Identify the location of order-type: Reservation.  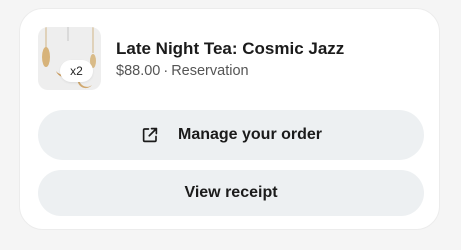
(210, 71).